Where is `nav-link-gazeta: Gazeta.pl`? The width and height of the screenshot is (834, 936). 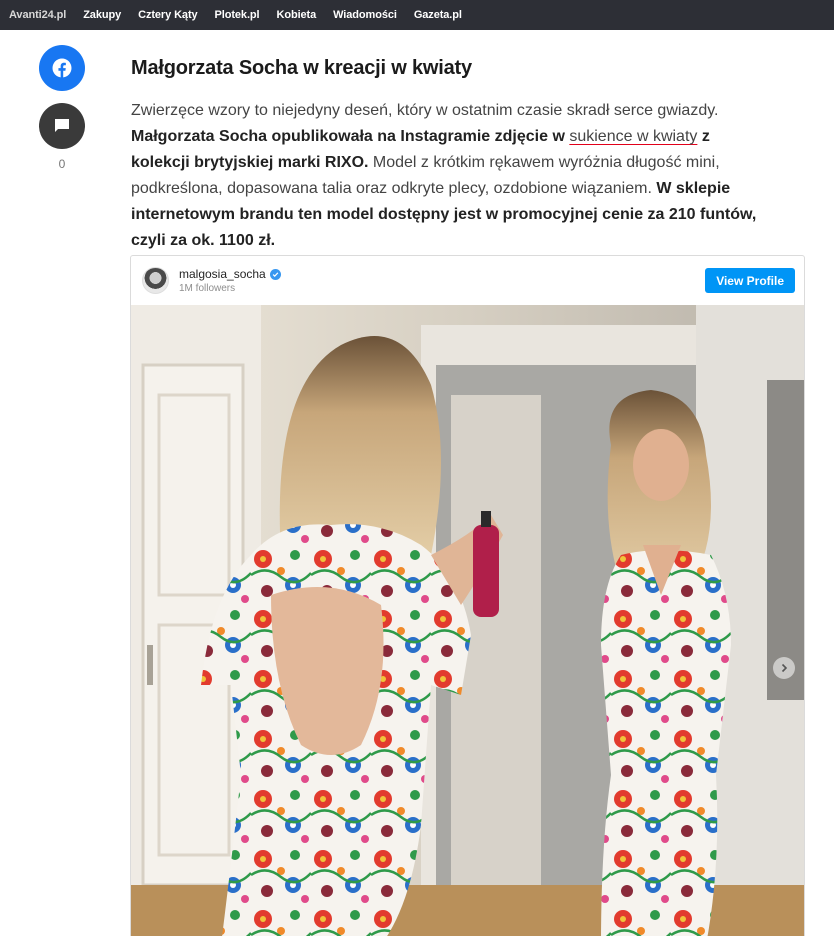
nav-link-gazeta: Gazeta.pl is located at coordinates (438, 15).